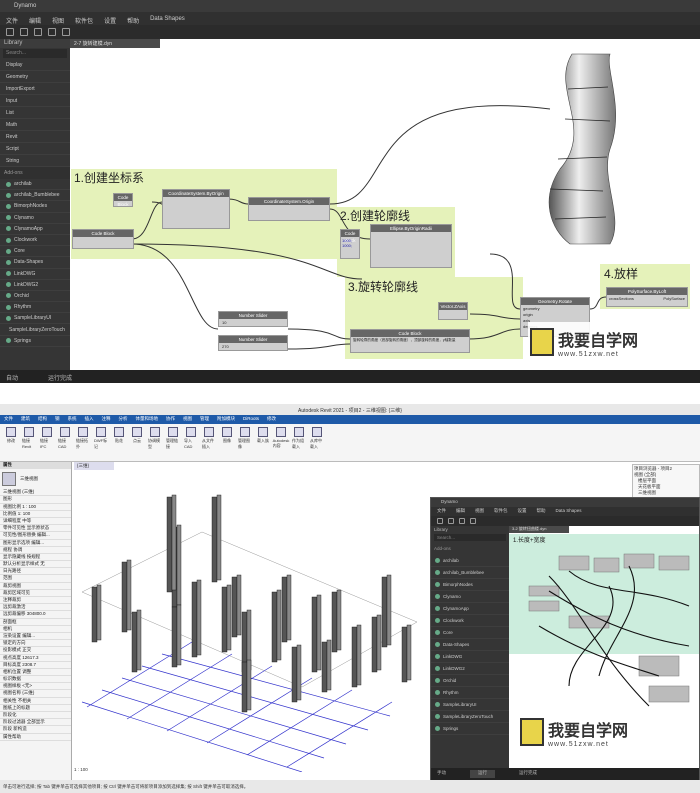 The image size is (700, 793). Describe the element at coordinates (209, 442) in the screenshot. I see `ribbon-button: 从文件插入` at that location.